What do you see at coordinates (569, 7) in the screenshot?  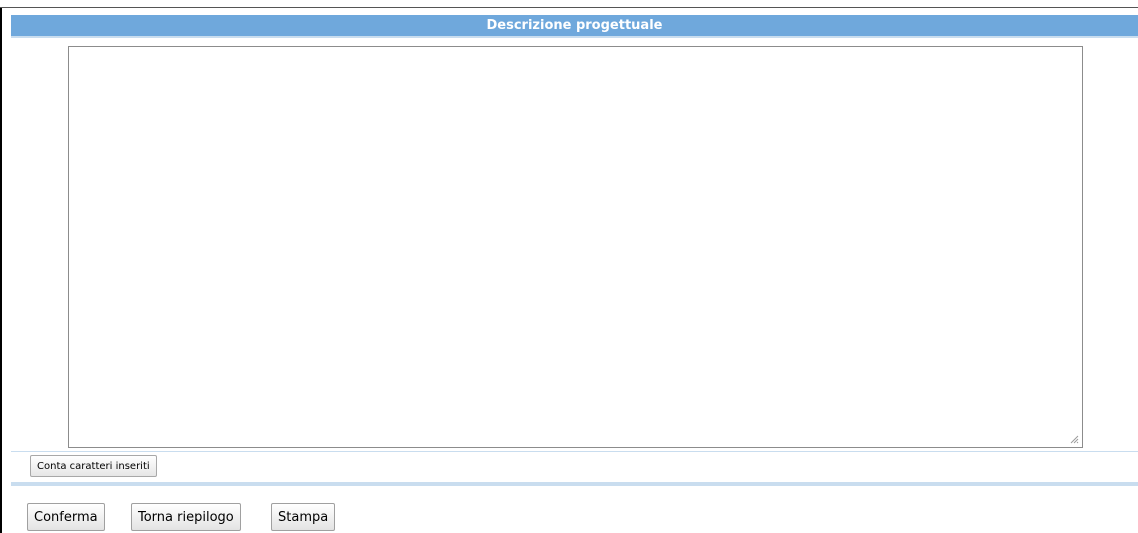 I see `window-top-border` at bounding box center [569, 7].